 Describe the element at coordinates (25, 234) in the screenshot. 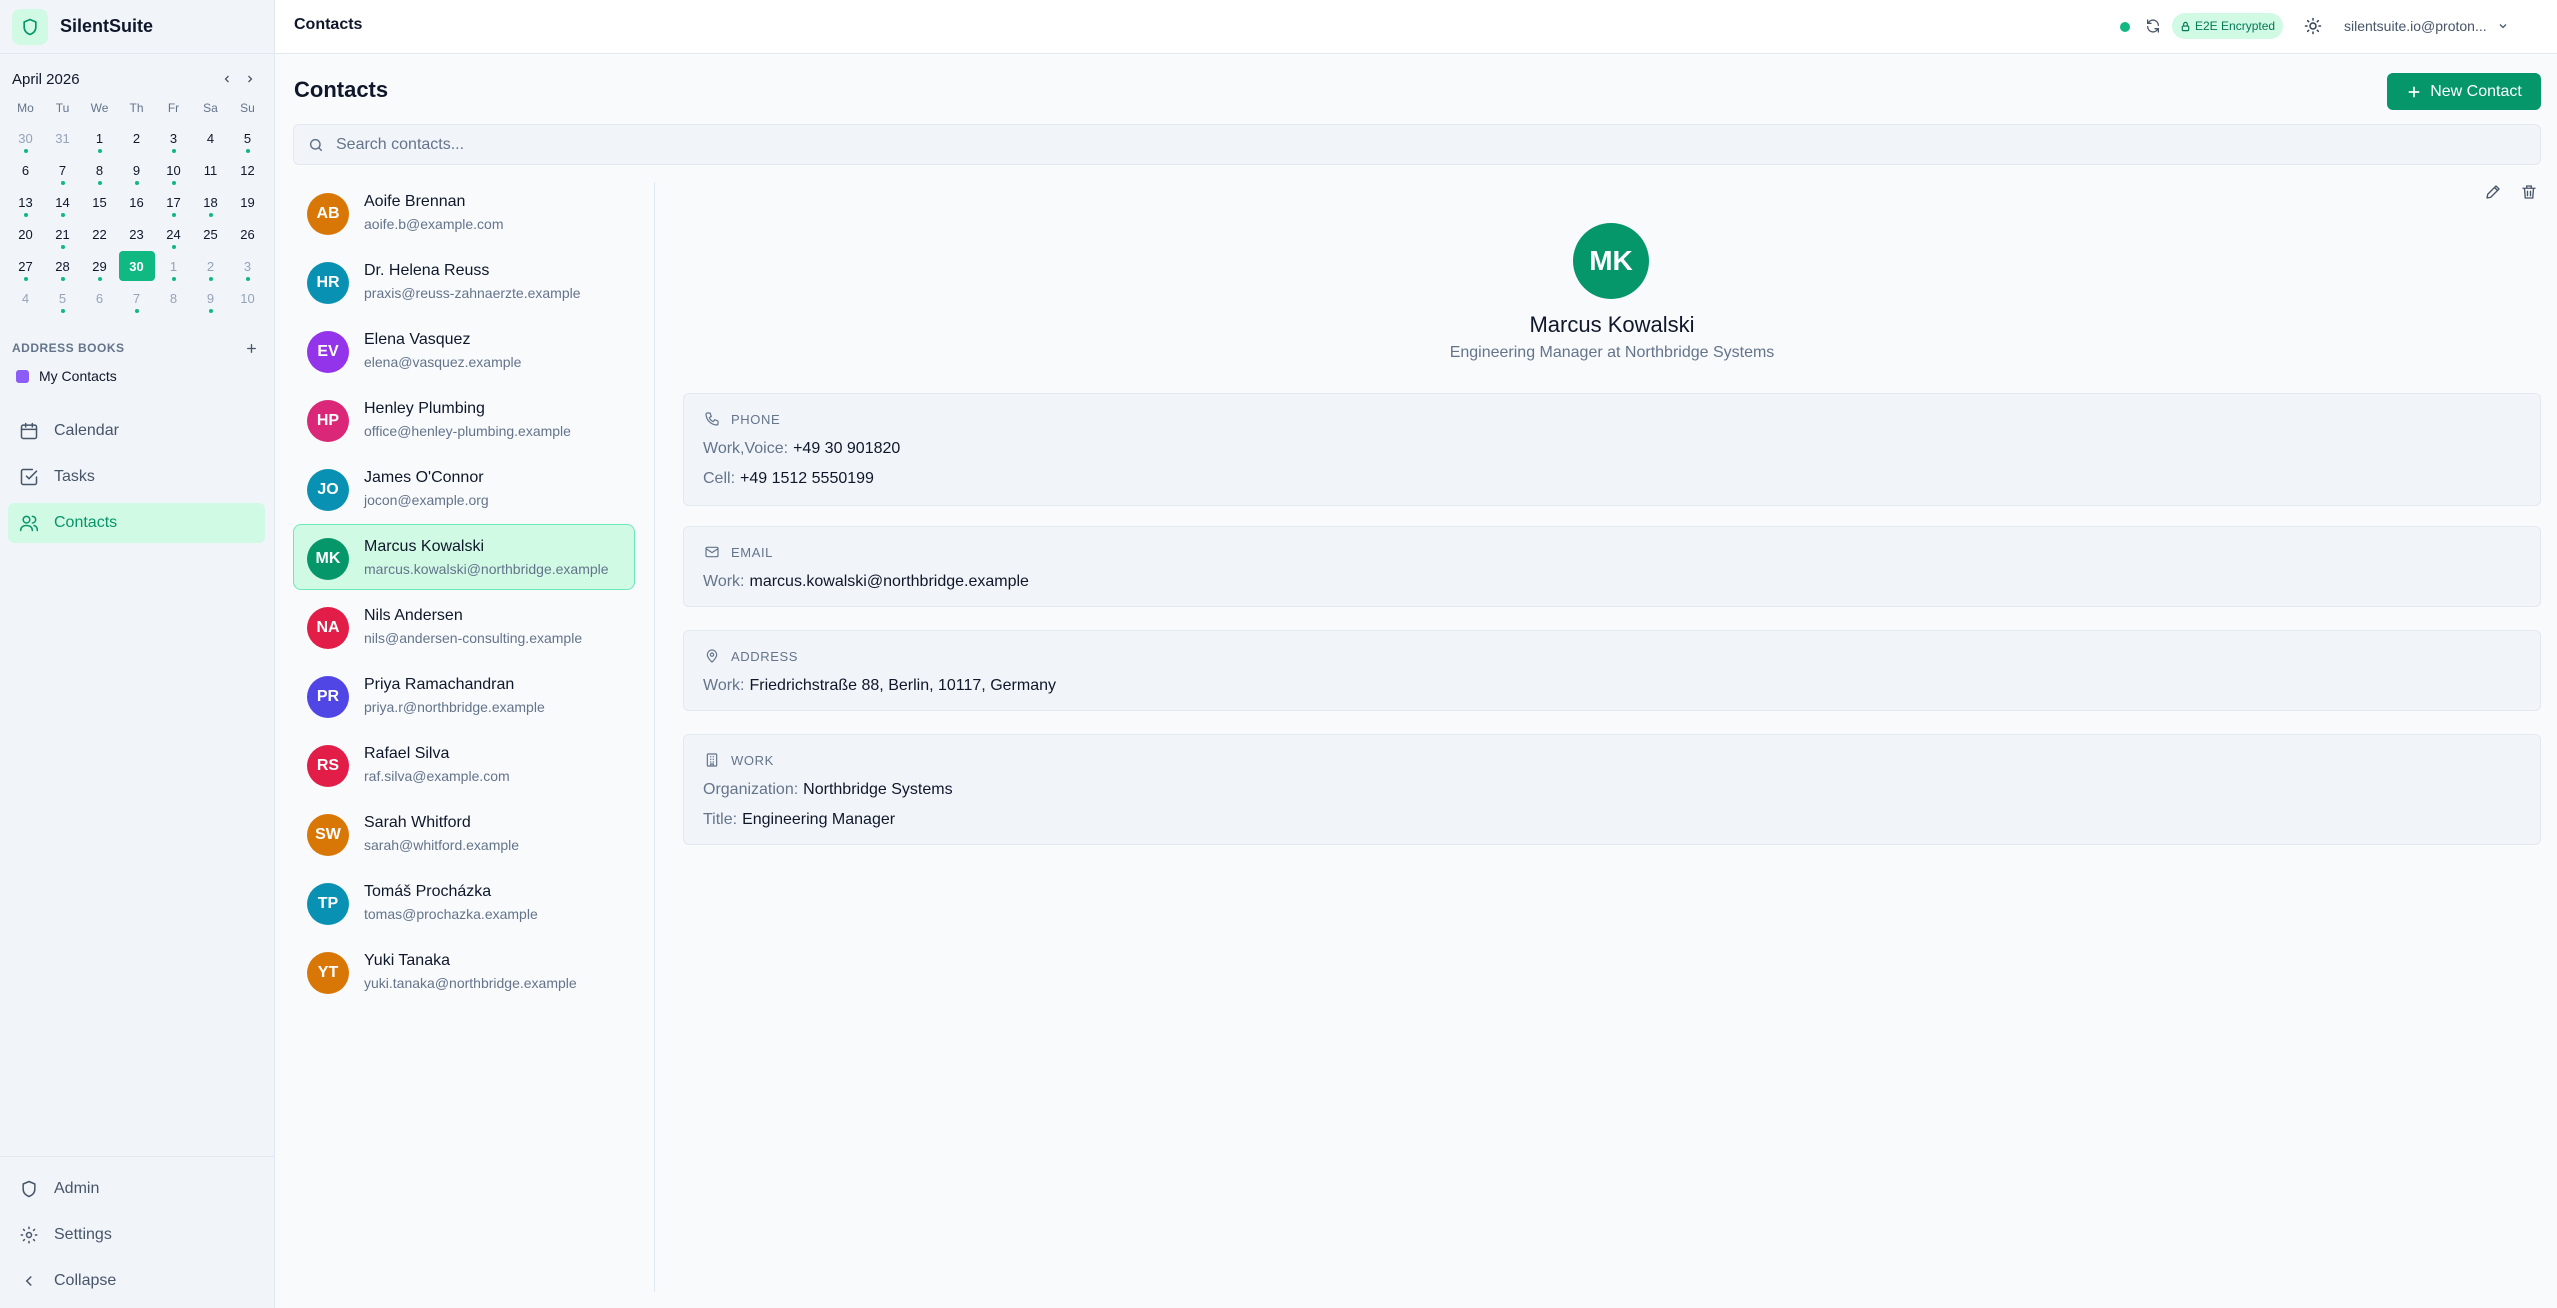

I see `calendar-day: 20` at that location.